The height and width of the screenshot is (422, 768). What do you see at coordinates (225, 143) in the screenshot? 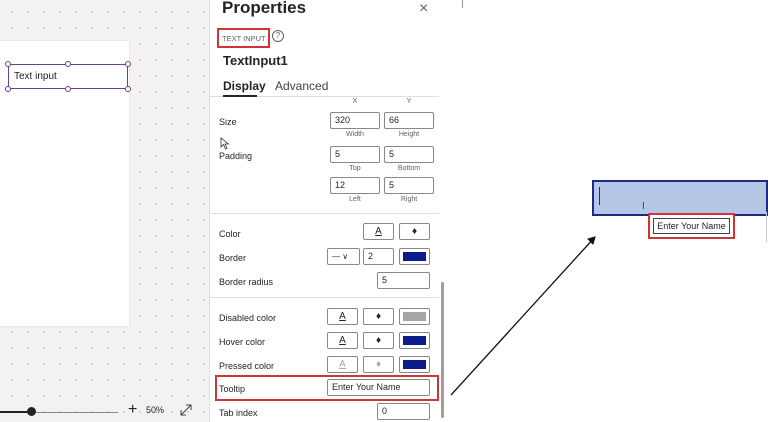
I see `mouse-pointer-icon` at bounding box center [225, 143].